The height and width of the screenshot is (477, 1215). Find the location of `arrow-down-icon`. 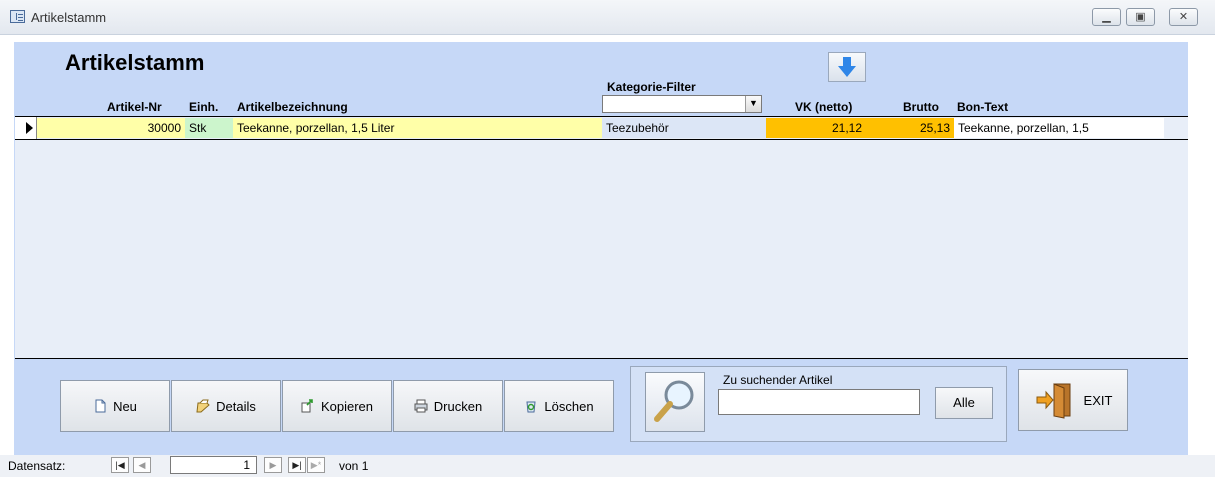

arrow-down-icon is located at coordinates (847, 67).